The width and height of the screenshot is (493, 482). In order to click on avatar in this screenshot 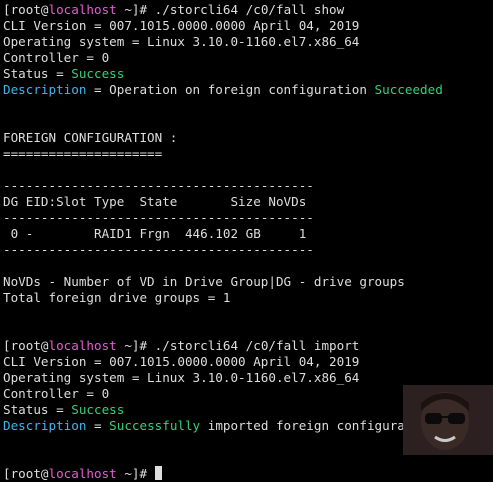, I will do `click(448, 420)`.